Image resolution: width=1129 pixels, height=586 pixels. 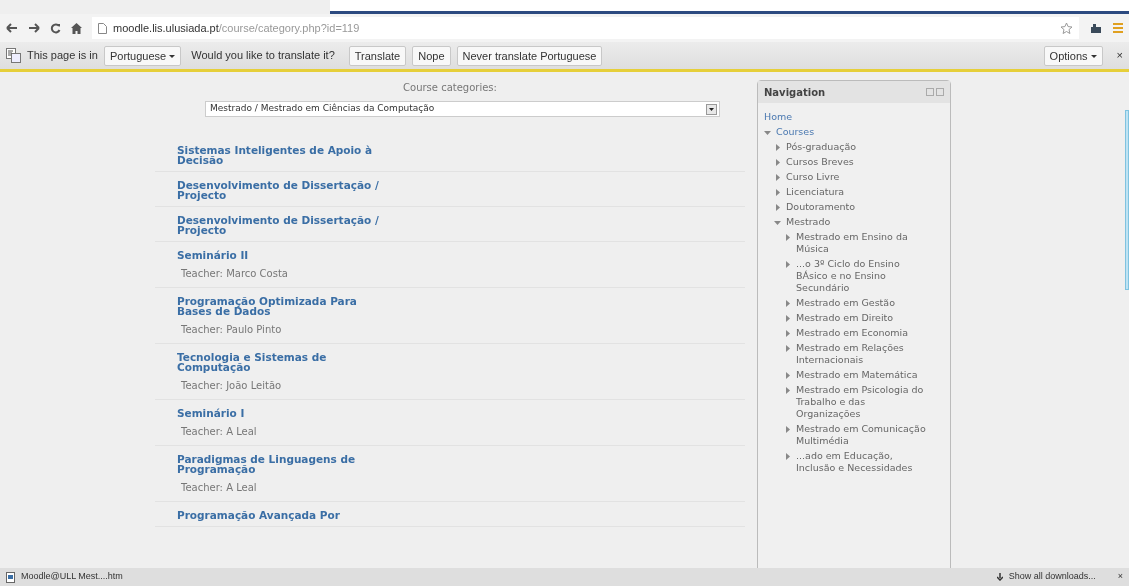 I want to click on course-link: Programação Avançada Por, so click(x=284, y=515).